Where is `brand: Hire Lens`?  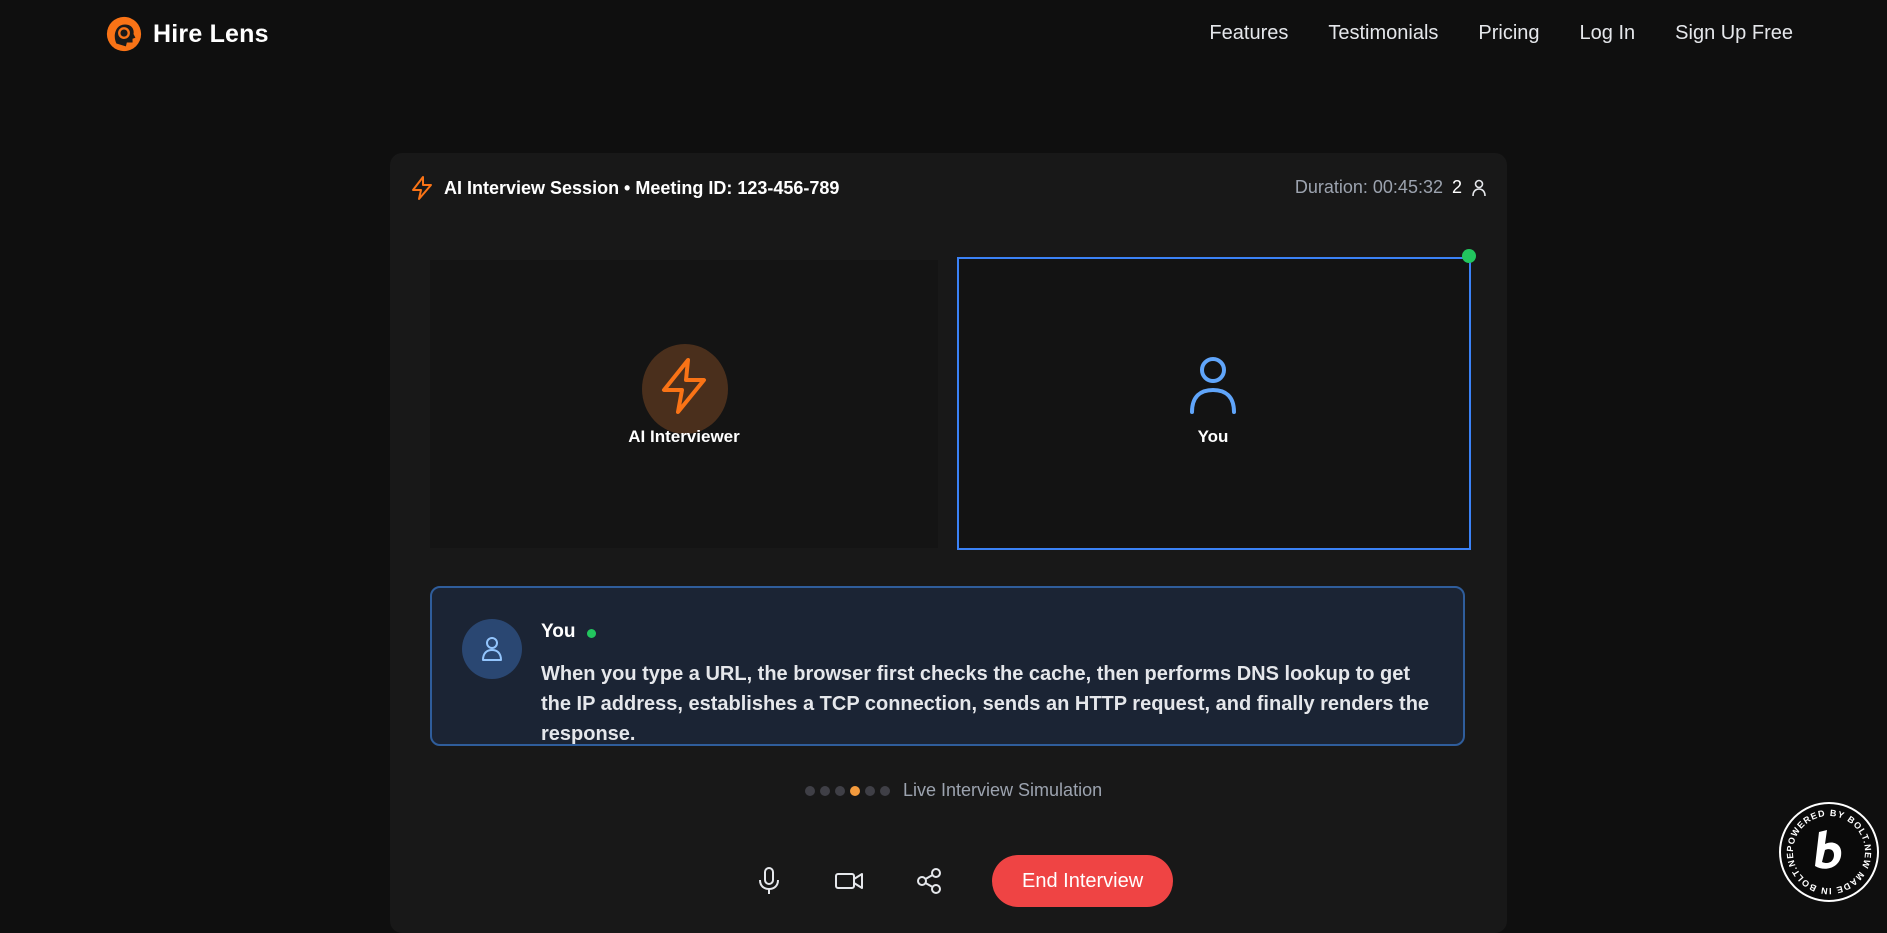
brand: Hire Lens is located at coordinates (187, 34).